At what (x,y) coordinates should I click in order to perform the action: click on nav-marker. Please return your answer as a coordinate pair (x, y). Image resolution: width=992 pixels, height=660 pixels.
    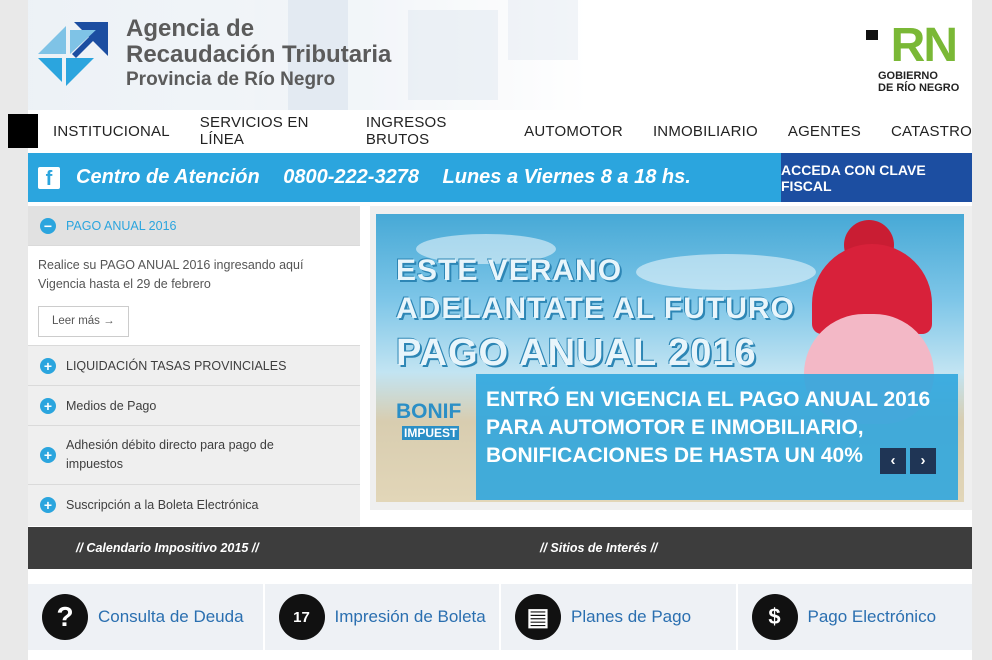
    Looking at the image, I should click on (23, 131).